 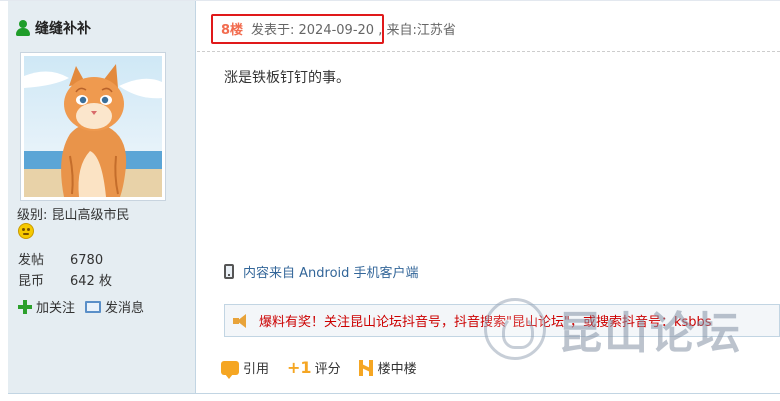 I want to click on client-source: 内容来自 Android 手机客户端, so click(x=321, y=271).